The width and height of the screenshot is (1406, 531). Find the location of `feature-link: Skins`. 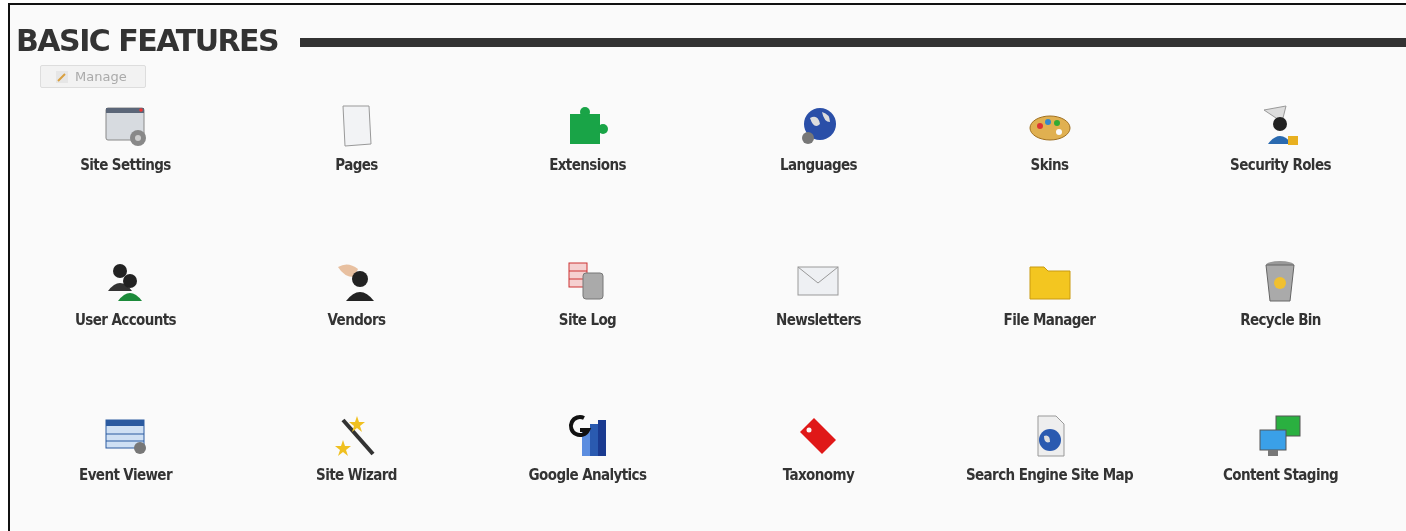

feature-link: Skins is located at coordinates (1049, 173).